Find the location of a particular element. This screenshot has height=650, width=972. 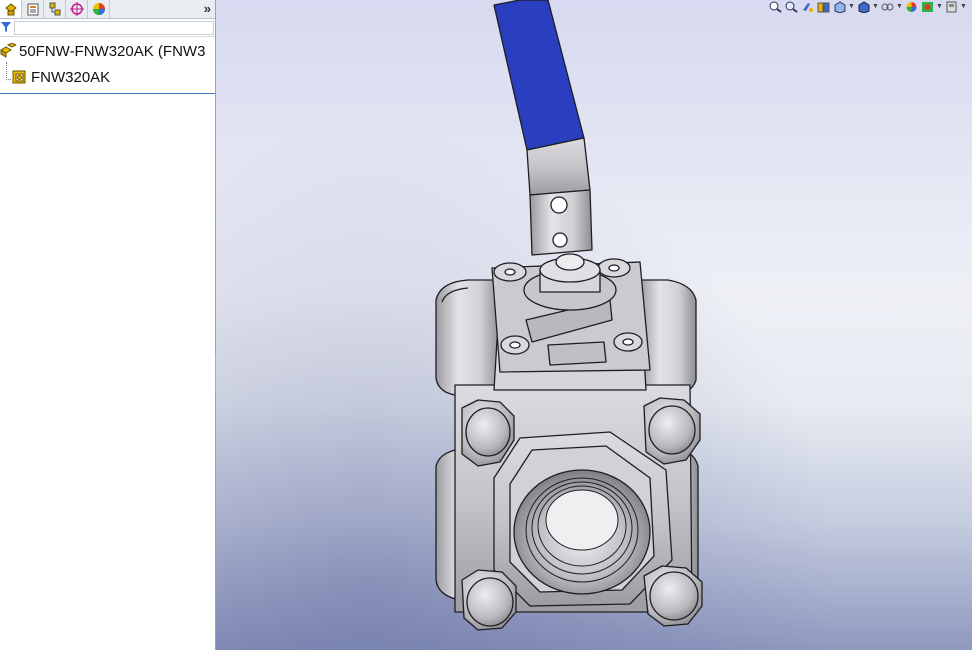

tree-item-assembly-label: 50FNW-FNW320AK (FNW3 is located at coordinates (112, 51).